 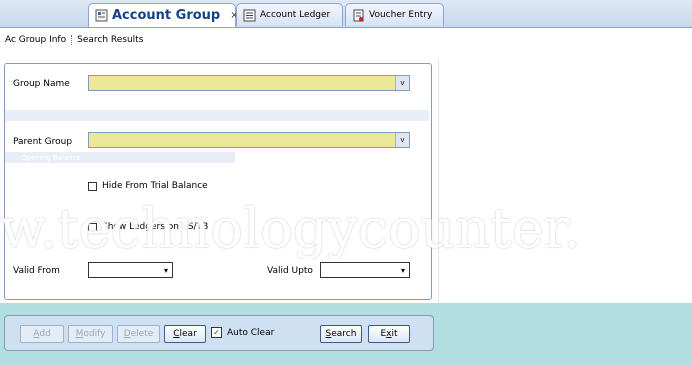 What do you see at coordinates (344, 334) in the screenshot?
I see `search-label: earch` at bounding box center [344, 334].